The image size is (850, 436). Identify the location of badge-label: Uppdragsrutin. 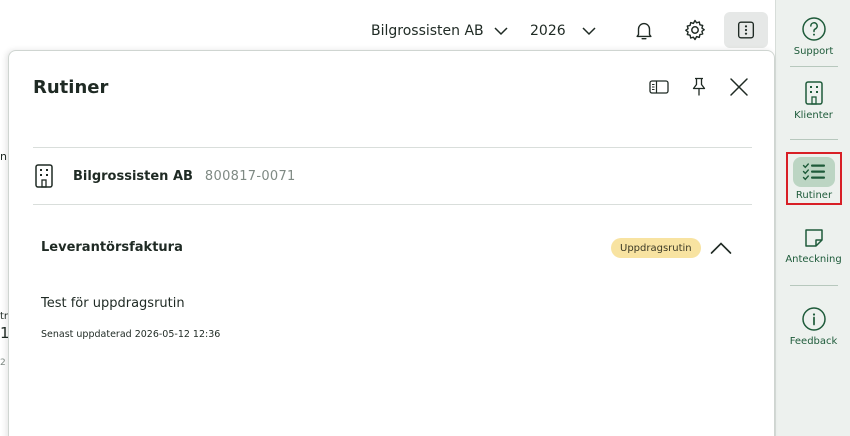
(656, 248).